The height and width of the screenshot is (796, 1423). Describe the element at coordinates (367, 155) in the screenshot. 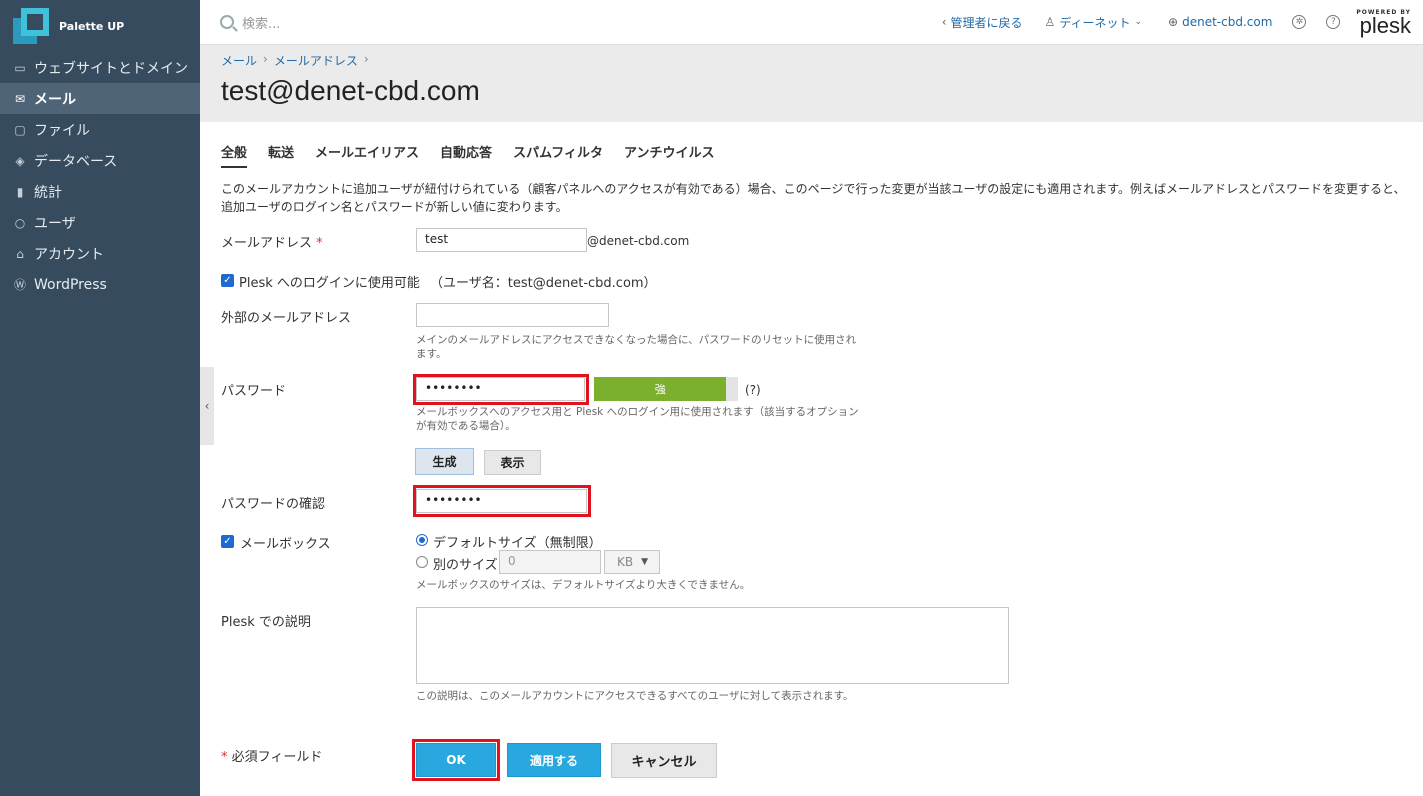

I see `tab-aliases: メールエイリアス` at that location.